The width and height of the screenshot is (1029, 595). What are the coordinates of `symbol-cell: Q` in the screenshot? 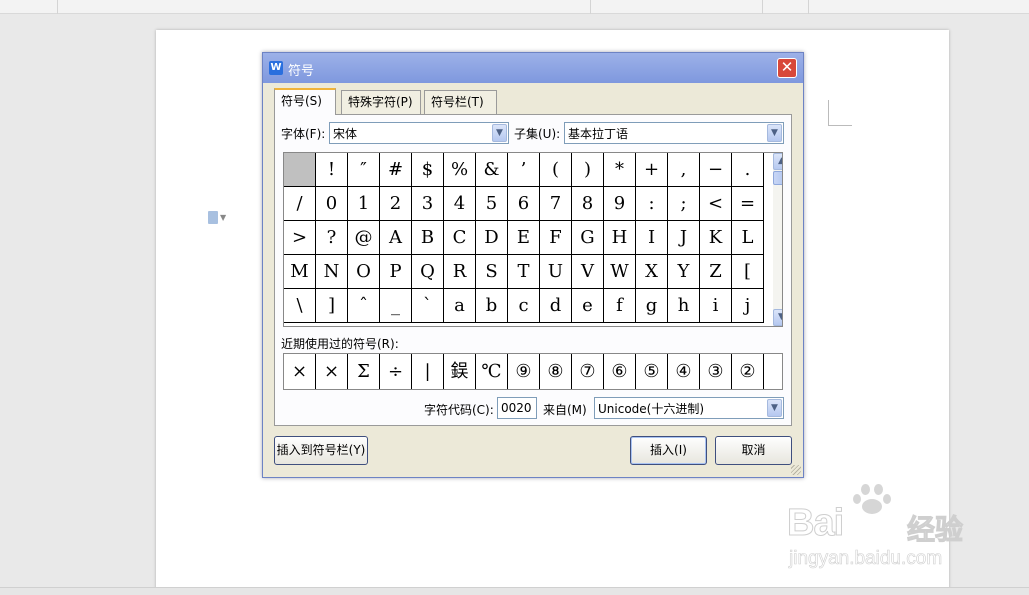 It's located at (428, 272).